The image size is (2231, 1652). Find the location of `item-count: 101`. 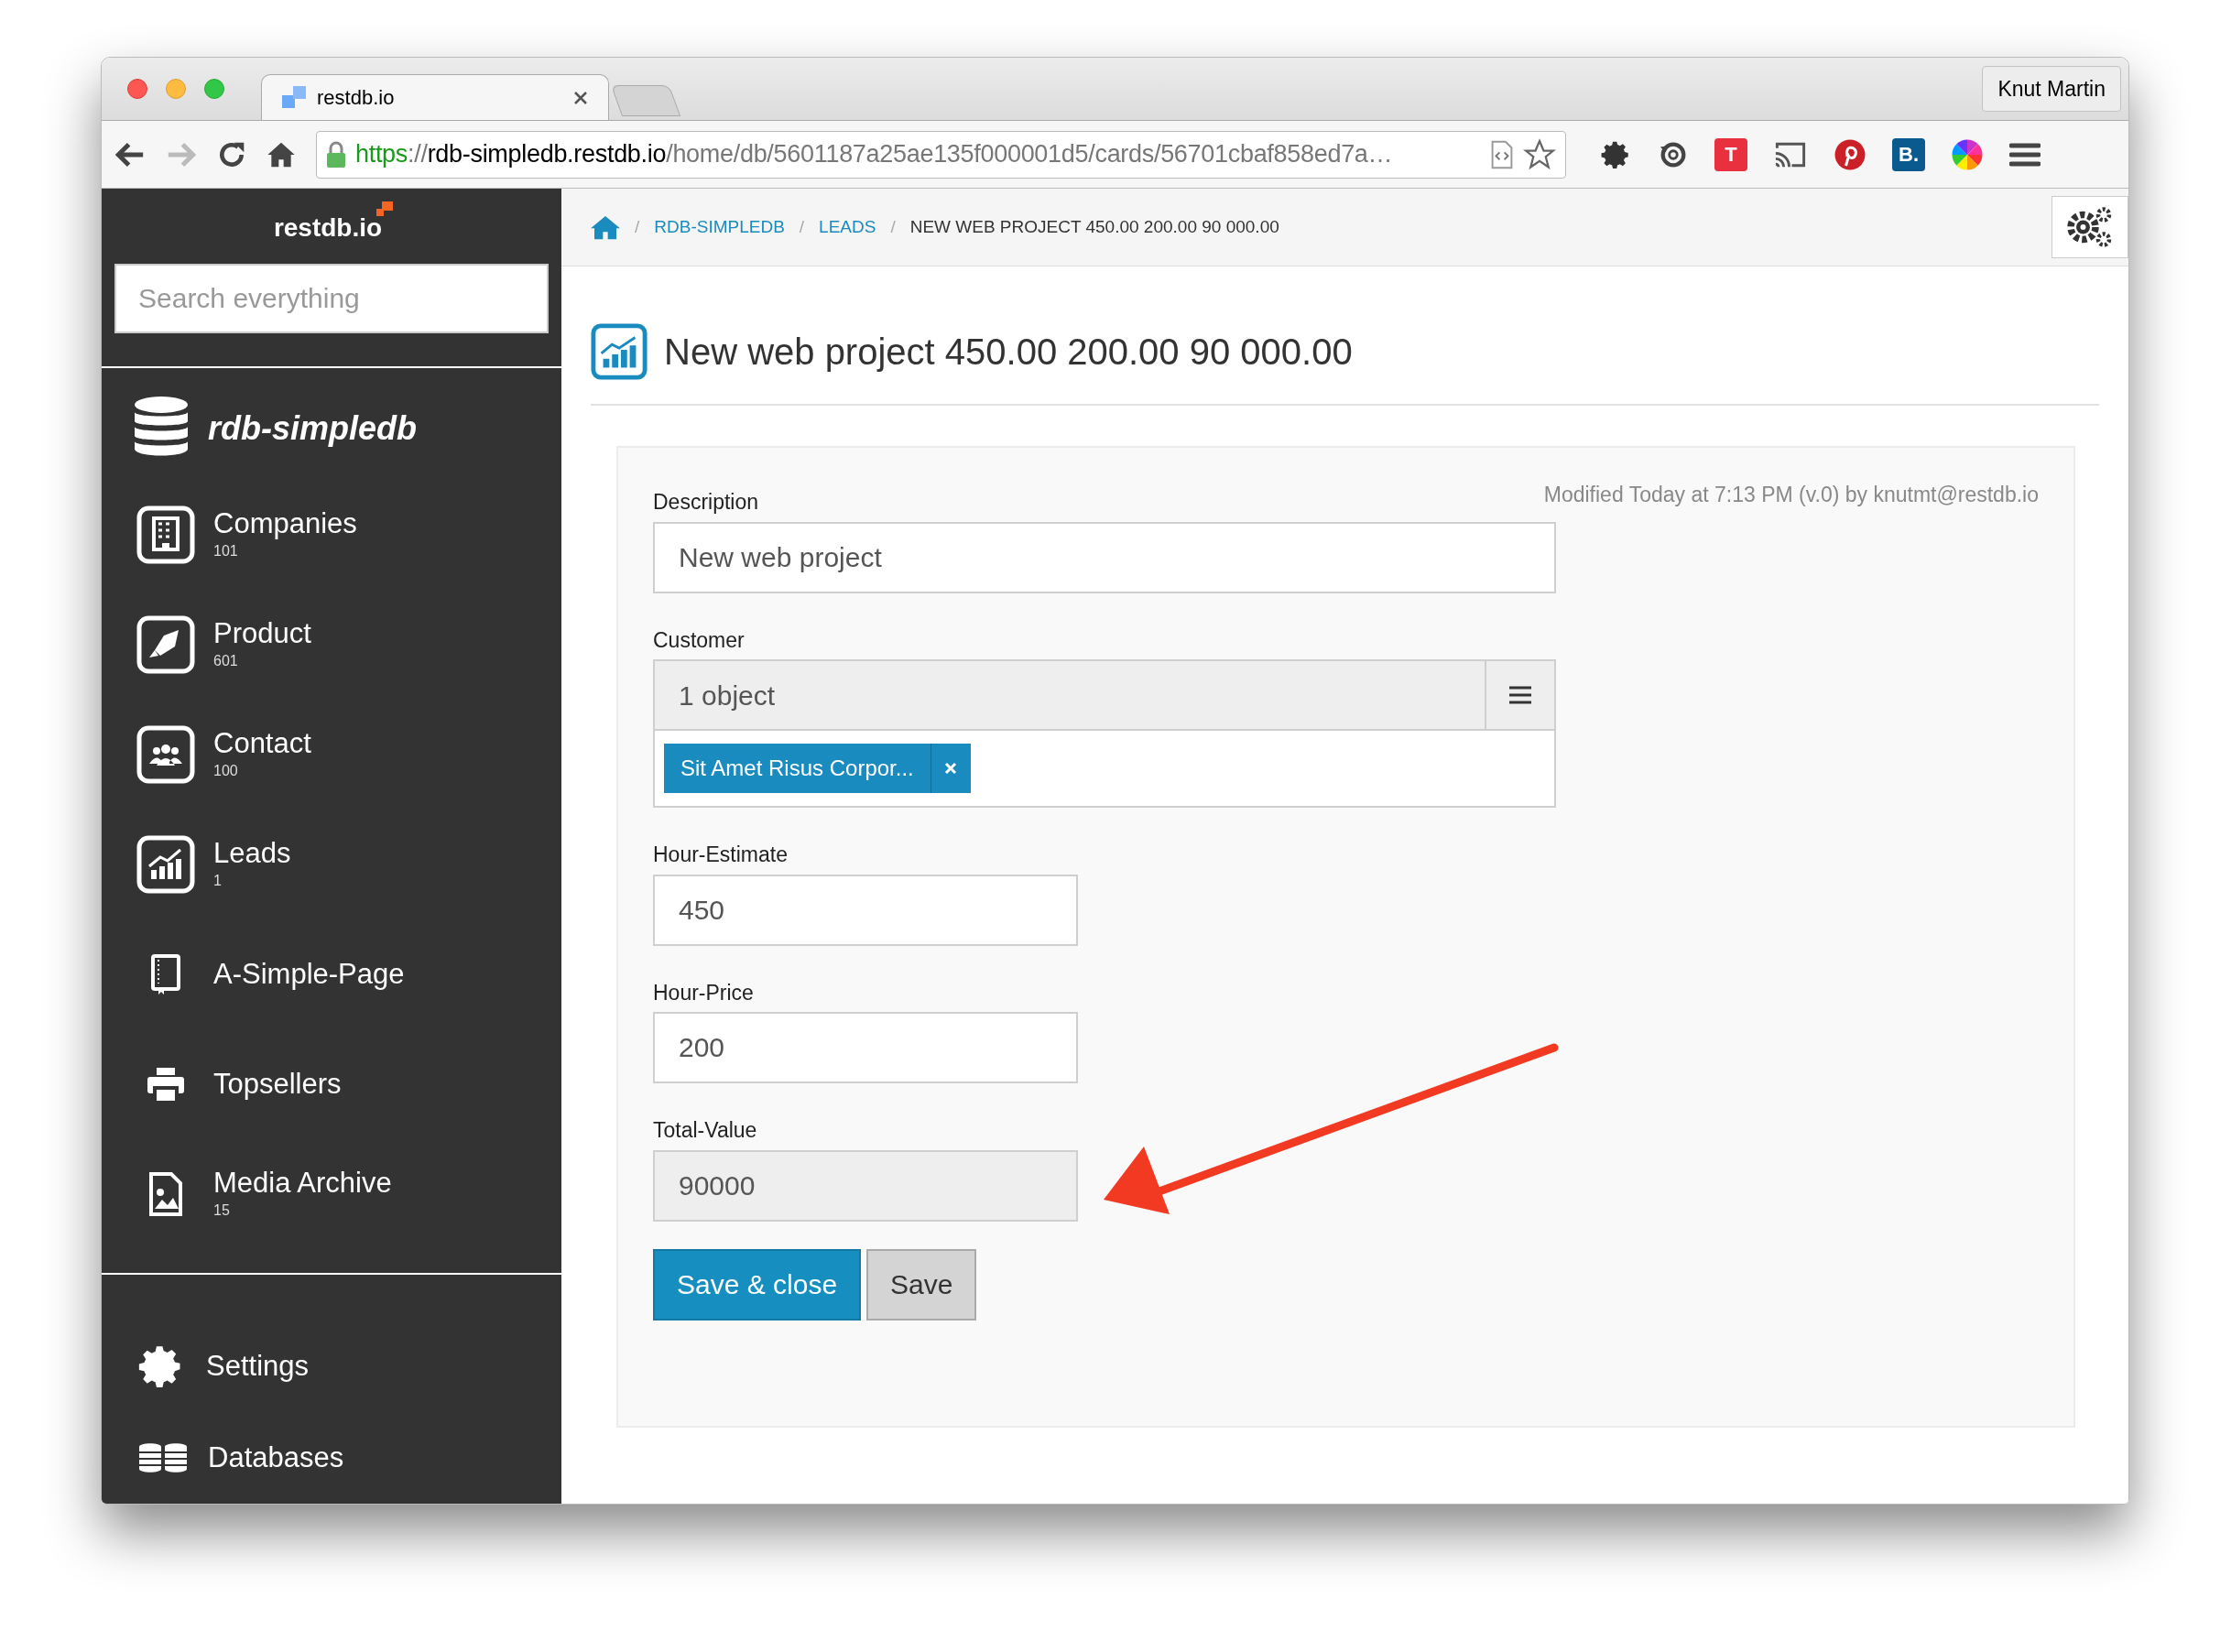

item-count: 101 is located at coordinates (226, 551).